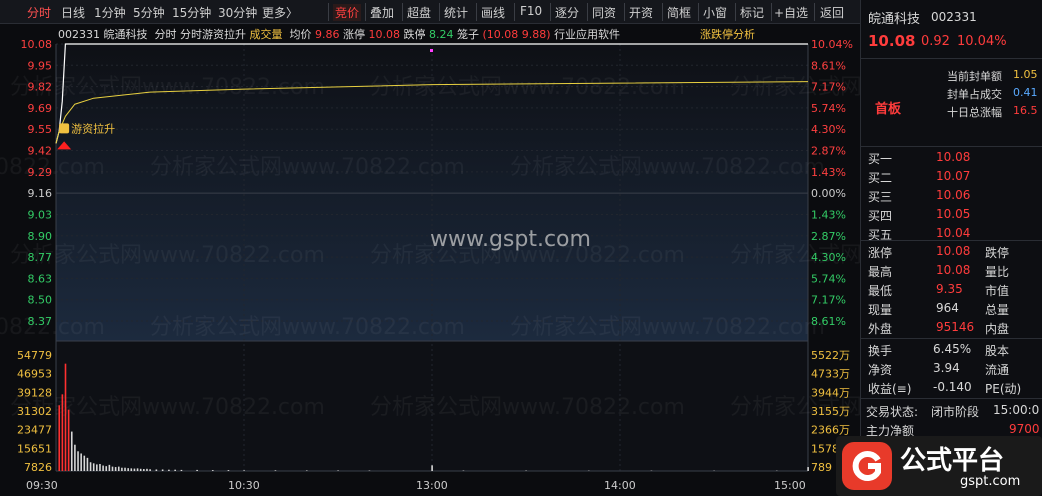  Describe the element at coordinates (39, 12) in the screenshot. I see `tab-fenshi: 分时` at that location.